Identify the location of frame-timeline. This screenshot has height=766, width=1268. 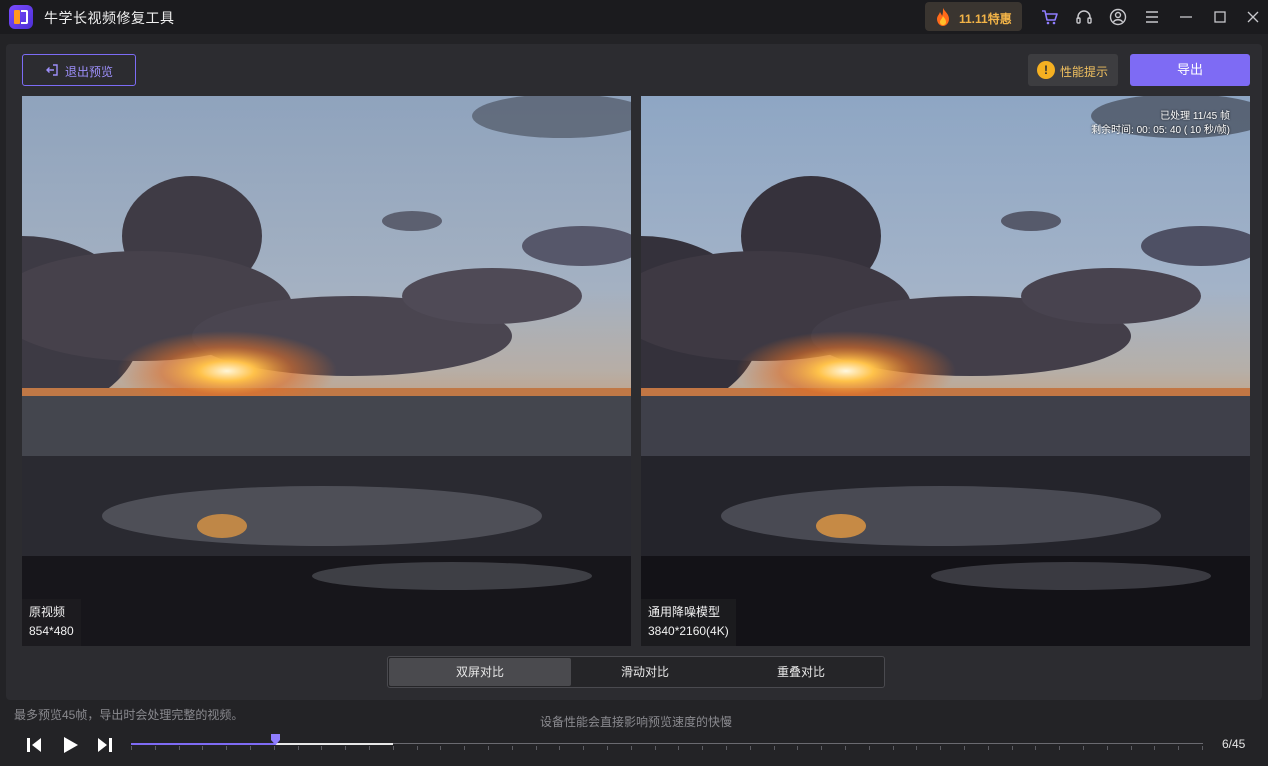
(667, 744).